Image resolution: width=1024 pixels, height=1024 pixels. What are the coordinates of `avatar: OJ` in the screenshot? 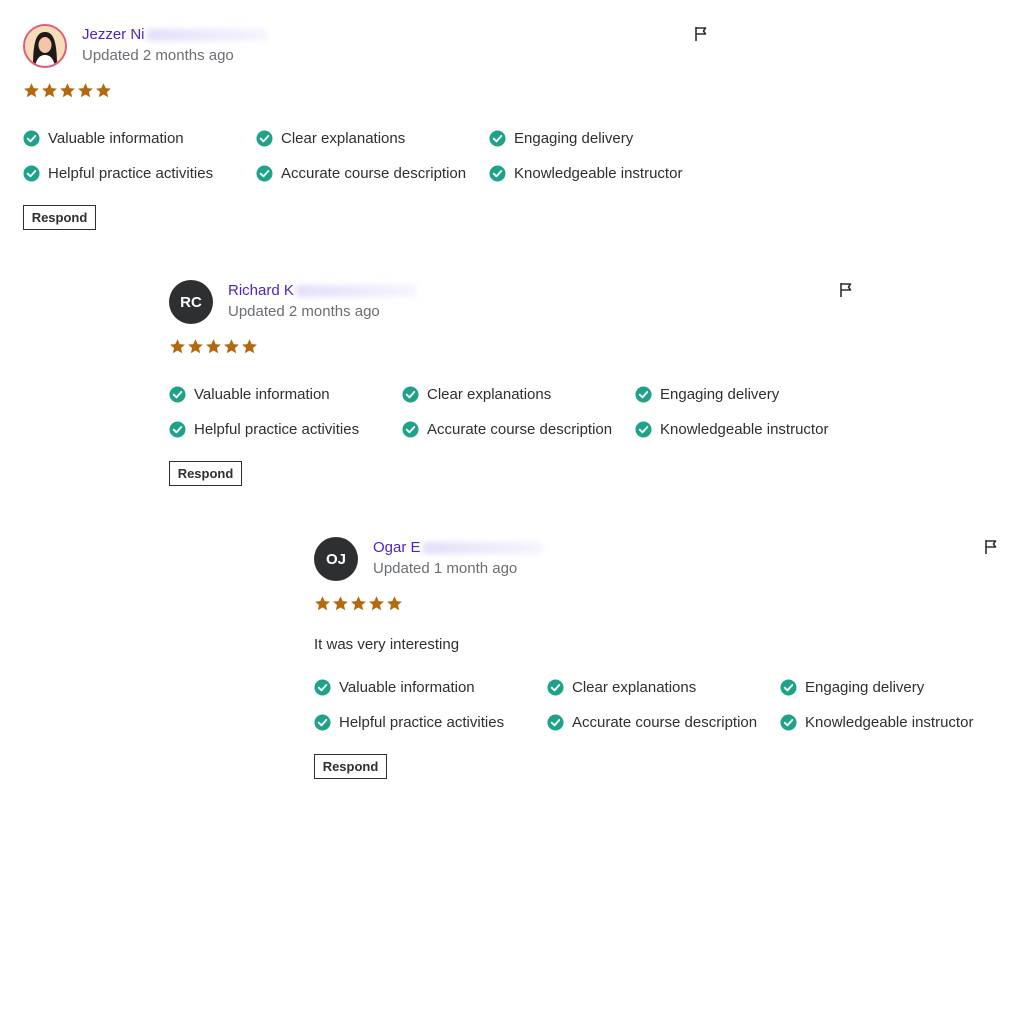 It's located at (336, 559).